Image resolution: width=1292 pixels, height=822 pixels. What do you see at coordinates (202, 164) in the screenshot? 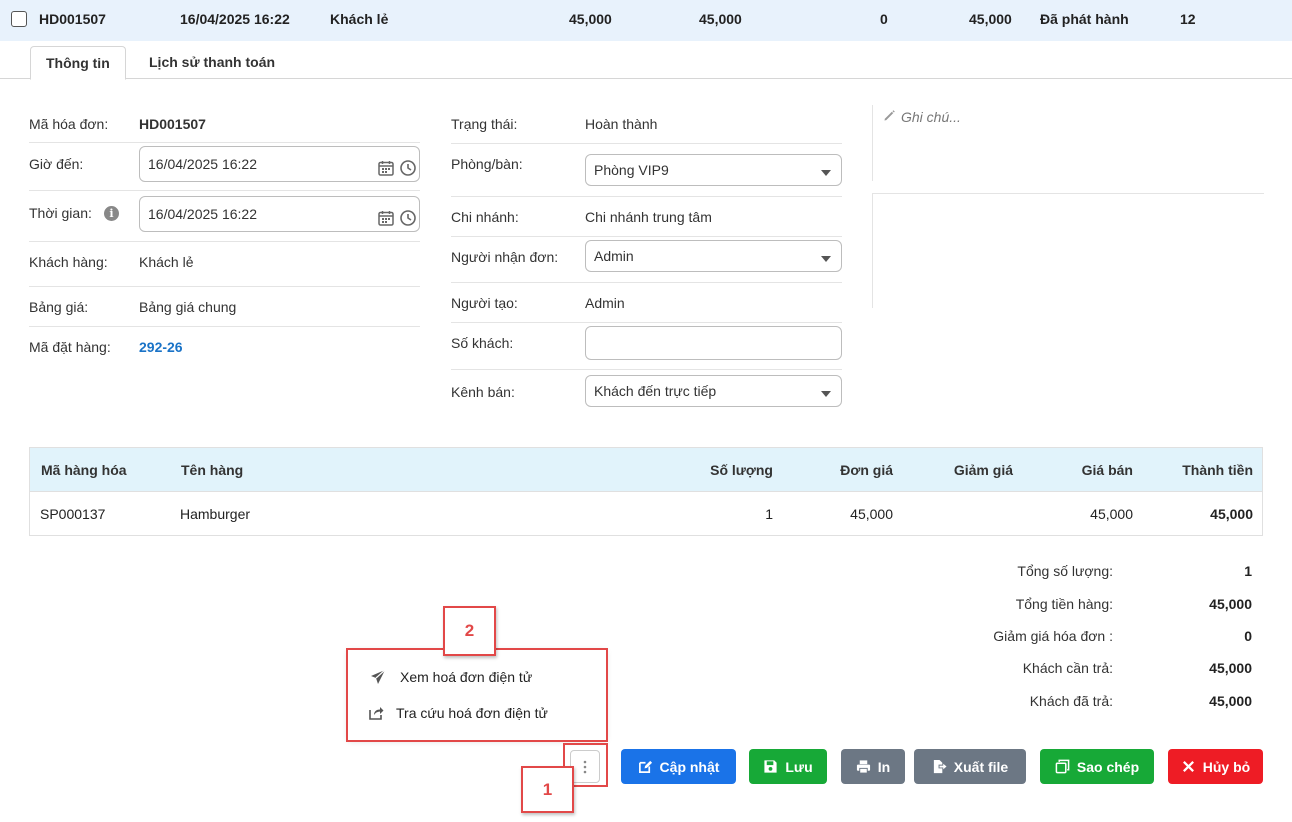
I see `arrival-datetime-text: 16/04/2025 16:22` at bounding box center [202, 164].